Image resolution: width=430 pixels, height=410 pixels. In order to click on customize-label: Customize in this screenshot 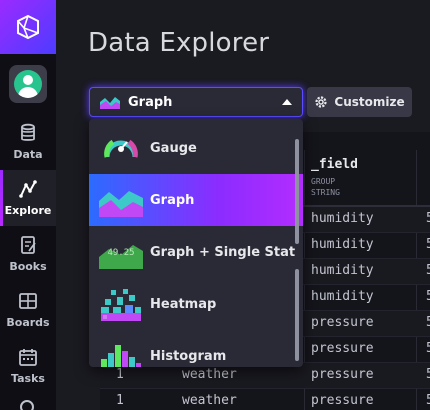, I will do `click(369, 102)`.